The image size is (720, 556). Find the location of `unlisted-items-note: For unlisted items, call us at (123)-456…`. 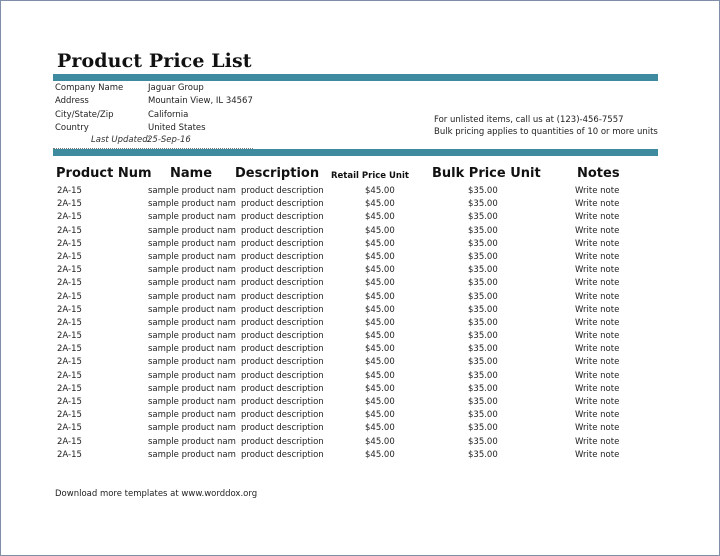

unlisted-items-note: For unlisted items, call us at (123)-456… is located at coordinates (529, 120).